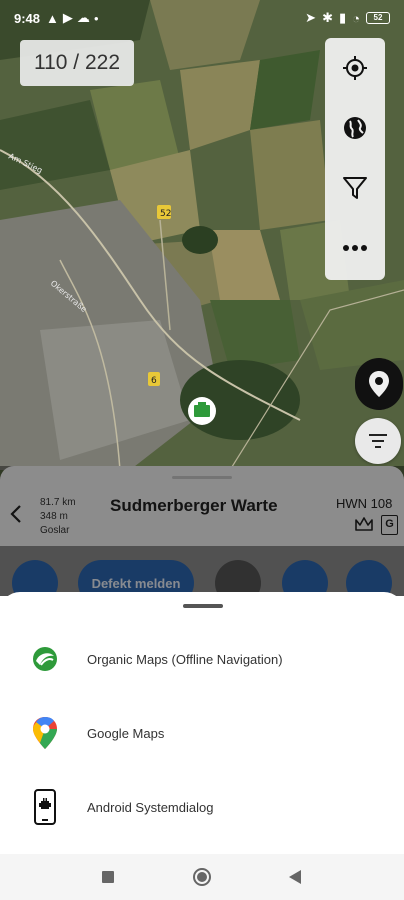 The width and height of the screenshot is (404, 900). What do you see at coordinates (83, 17) in the screenshot?
I see `cloud-icon: ☁` at bounding box center [83, 17].